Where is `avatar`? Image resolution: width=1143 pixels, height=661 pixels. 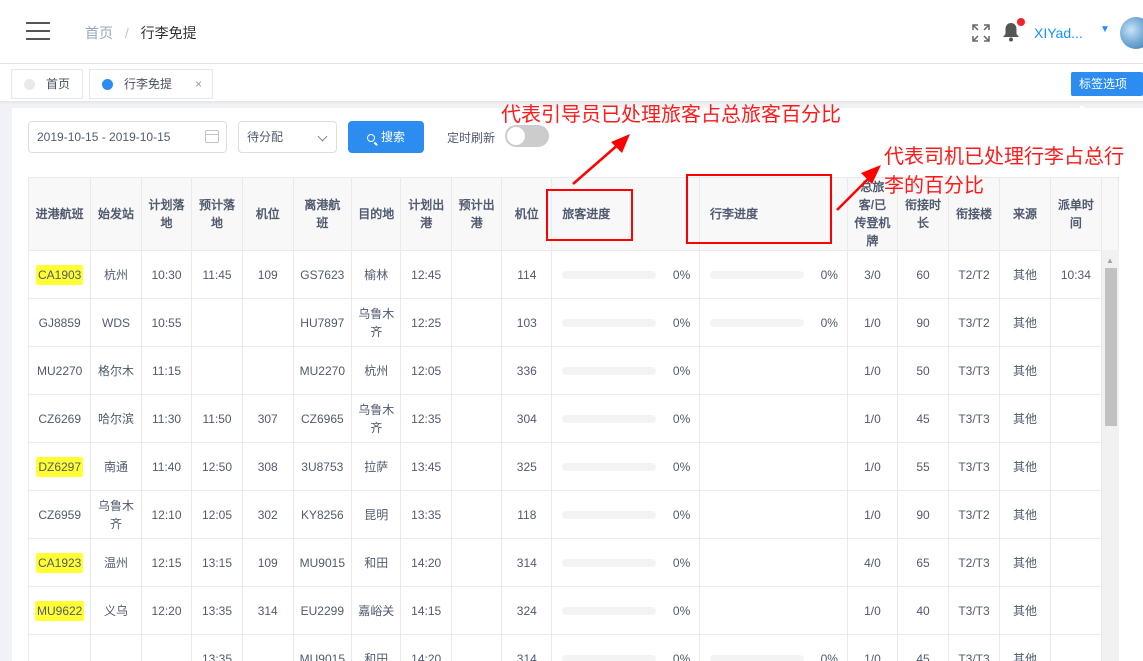 avatar is located at coordinates (1131, 33).